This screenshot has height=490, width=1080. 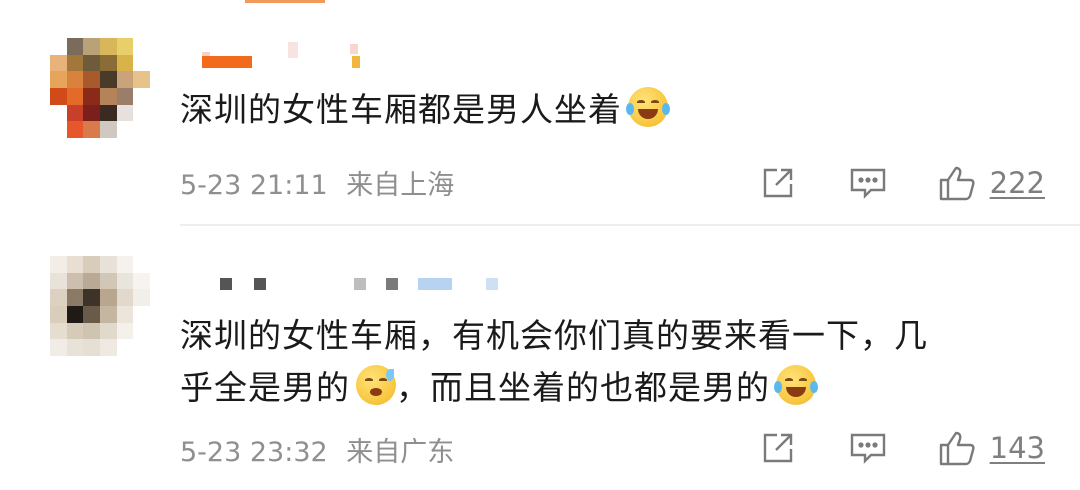 I want to click on comment-meta: 5-23 23:32 来自广东, so click(x=322, y=449).